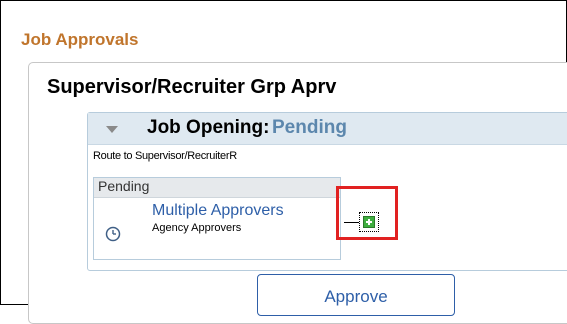  Describe the element at coordinates (367, 213) in the screenshot. I see `highlight-annotation` at that location.